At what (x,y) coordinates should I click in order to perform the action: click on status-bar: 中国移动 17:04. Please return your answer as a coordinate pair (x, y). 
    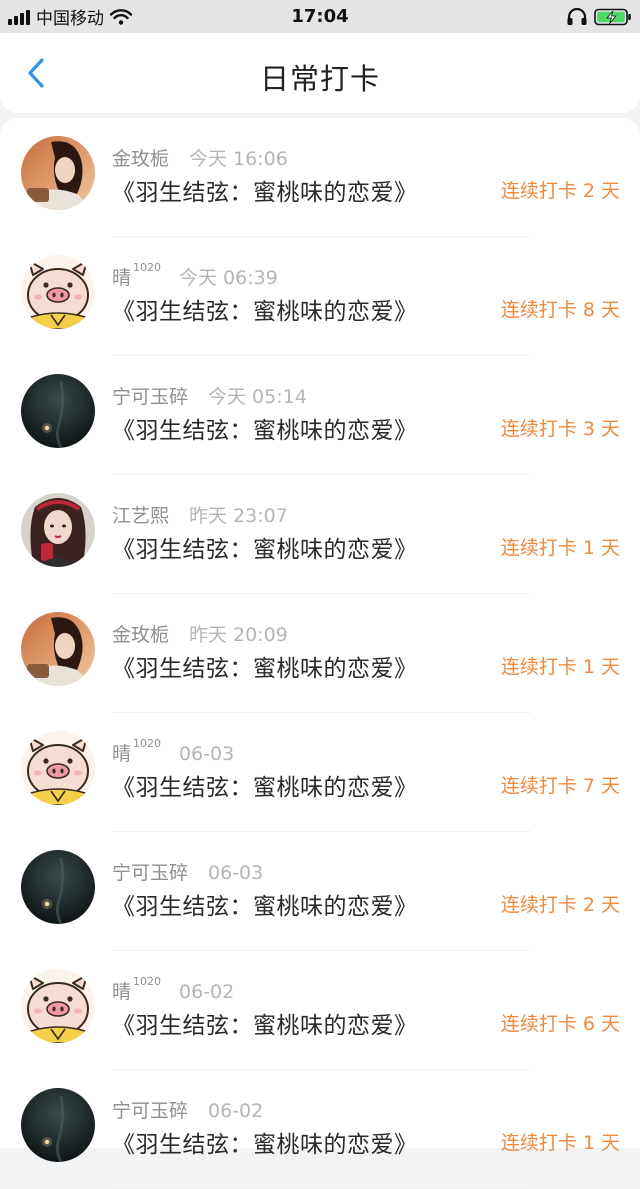
    Looking at the image, I should click on (320, 16).